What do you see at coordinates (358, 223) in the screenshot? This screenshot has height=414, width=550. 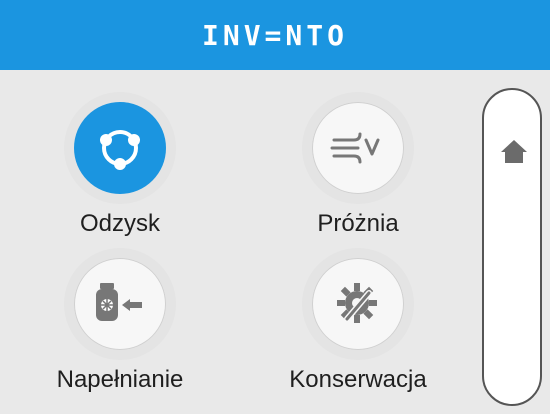 I see `menu-item-label: Próżnia` at bounding box center [358, 223].